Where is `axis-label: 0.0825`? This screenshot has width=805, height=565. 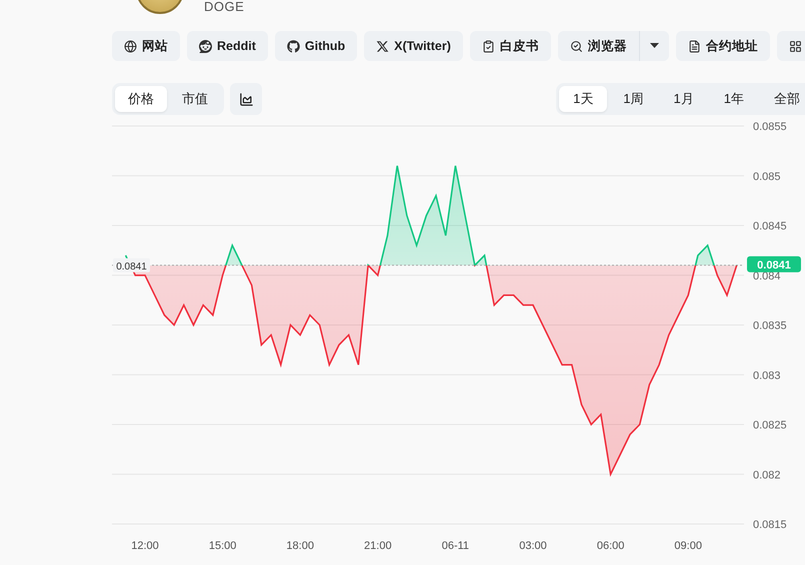
axis-label: 0.0825 is located at coordinates (770, 426).